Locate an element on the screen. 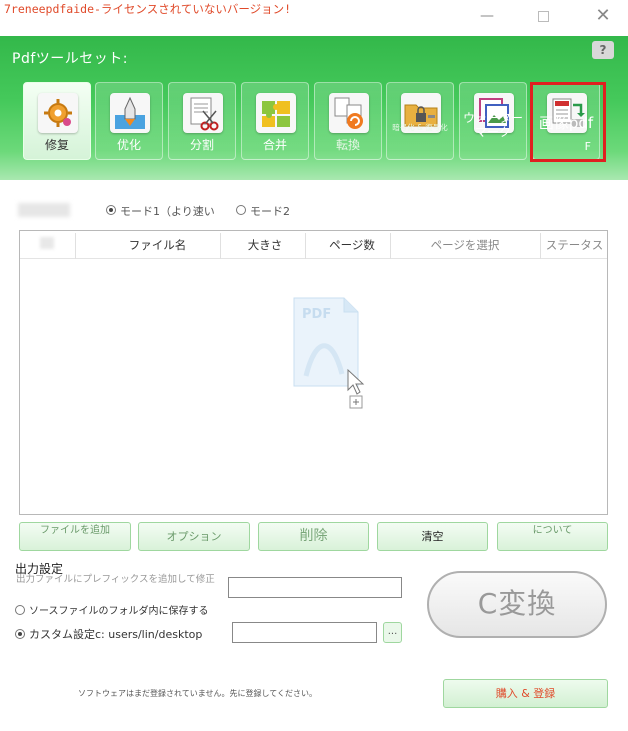 The height and width of the screenshot is (731, 628). tool-split-label: 分割 is located at coordinates (201, 145).